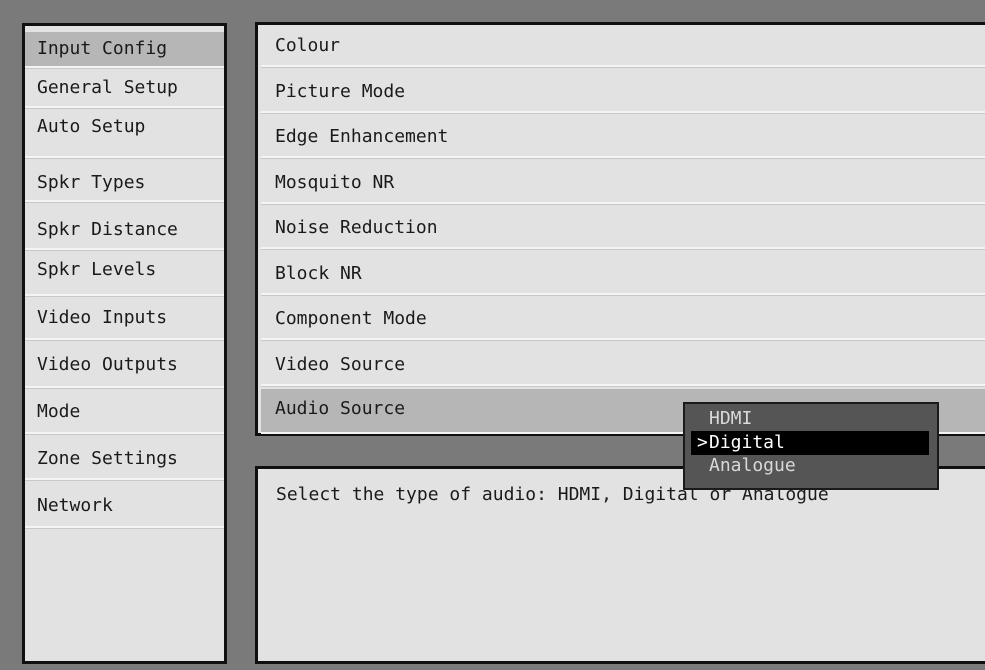  Describe the element at coordinates (810, 419) in the screenshot. I see `dropdown-option-hdmi: HDMI` at that location.